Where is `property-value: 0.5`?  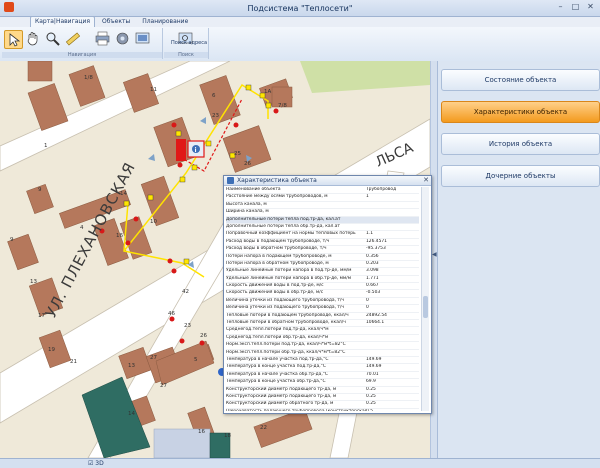 property-value: 0.5 is located at coordinates (392, 410).